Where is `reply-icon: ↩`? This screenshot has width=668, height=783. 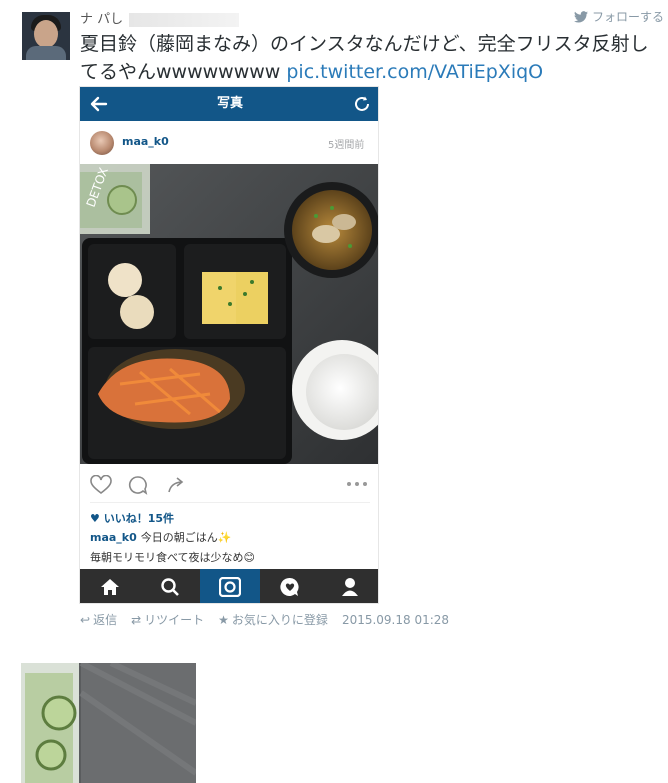
reply-icon: ↩ is located at coordinates (85, 619).